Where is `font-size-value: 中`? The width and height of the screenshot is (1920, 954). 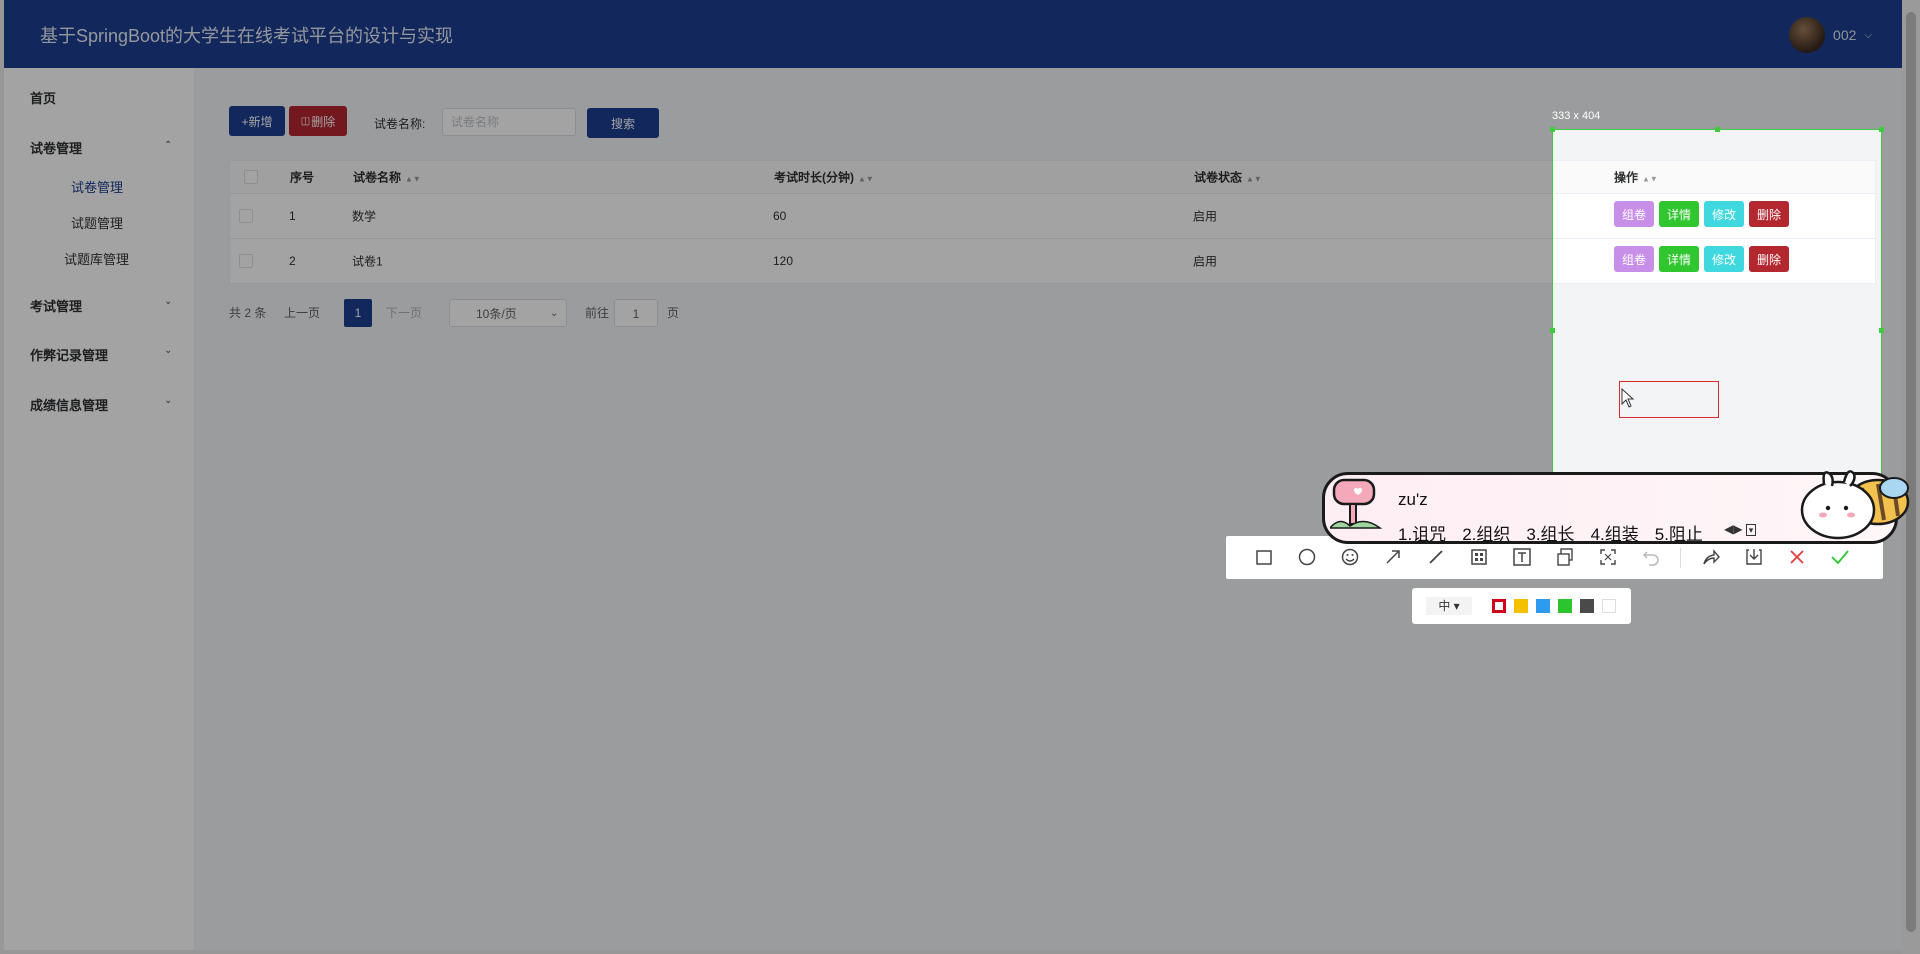
font-size-value: 中 is located at coordinates (1444, 606).